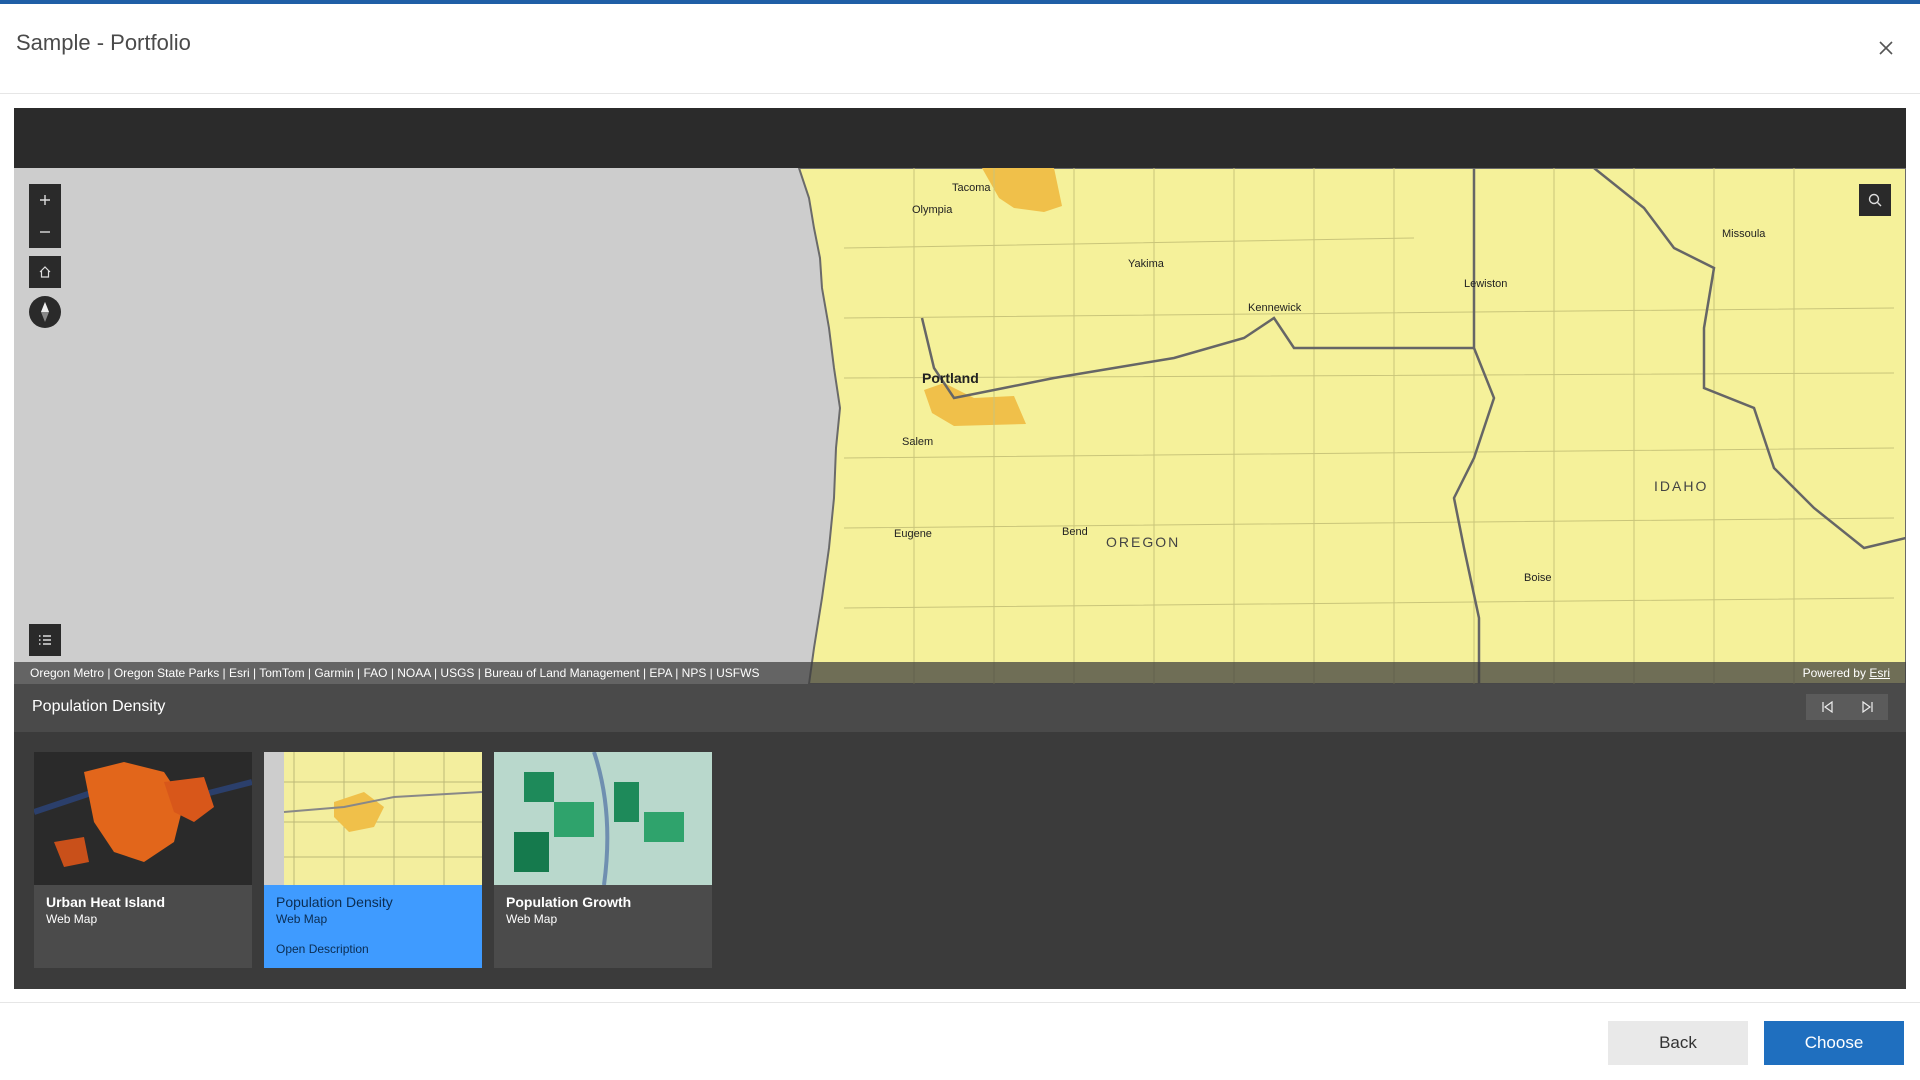  Describe the element at coordinates (1075, 532) in the screenshot. I see `map-label-bend: Bend` at that location.